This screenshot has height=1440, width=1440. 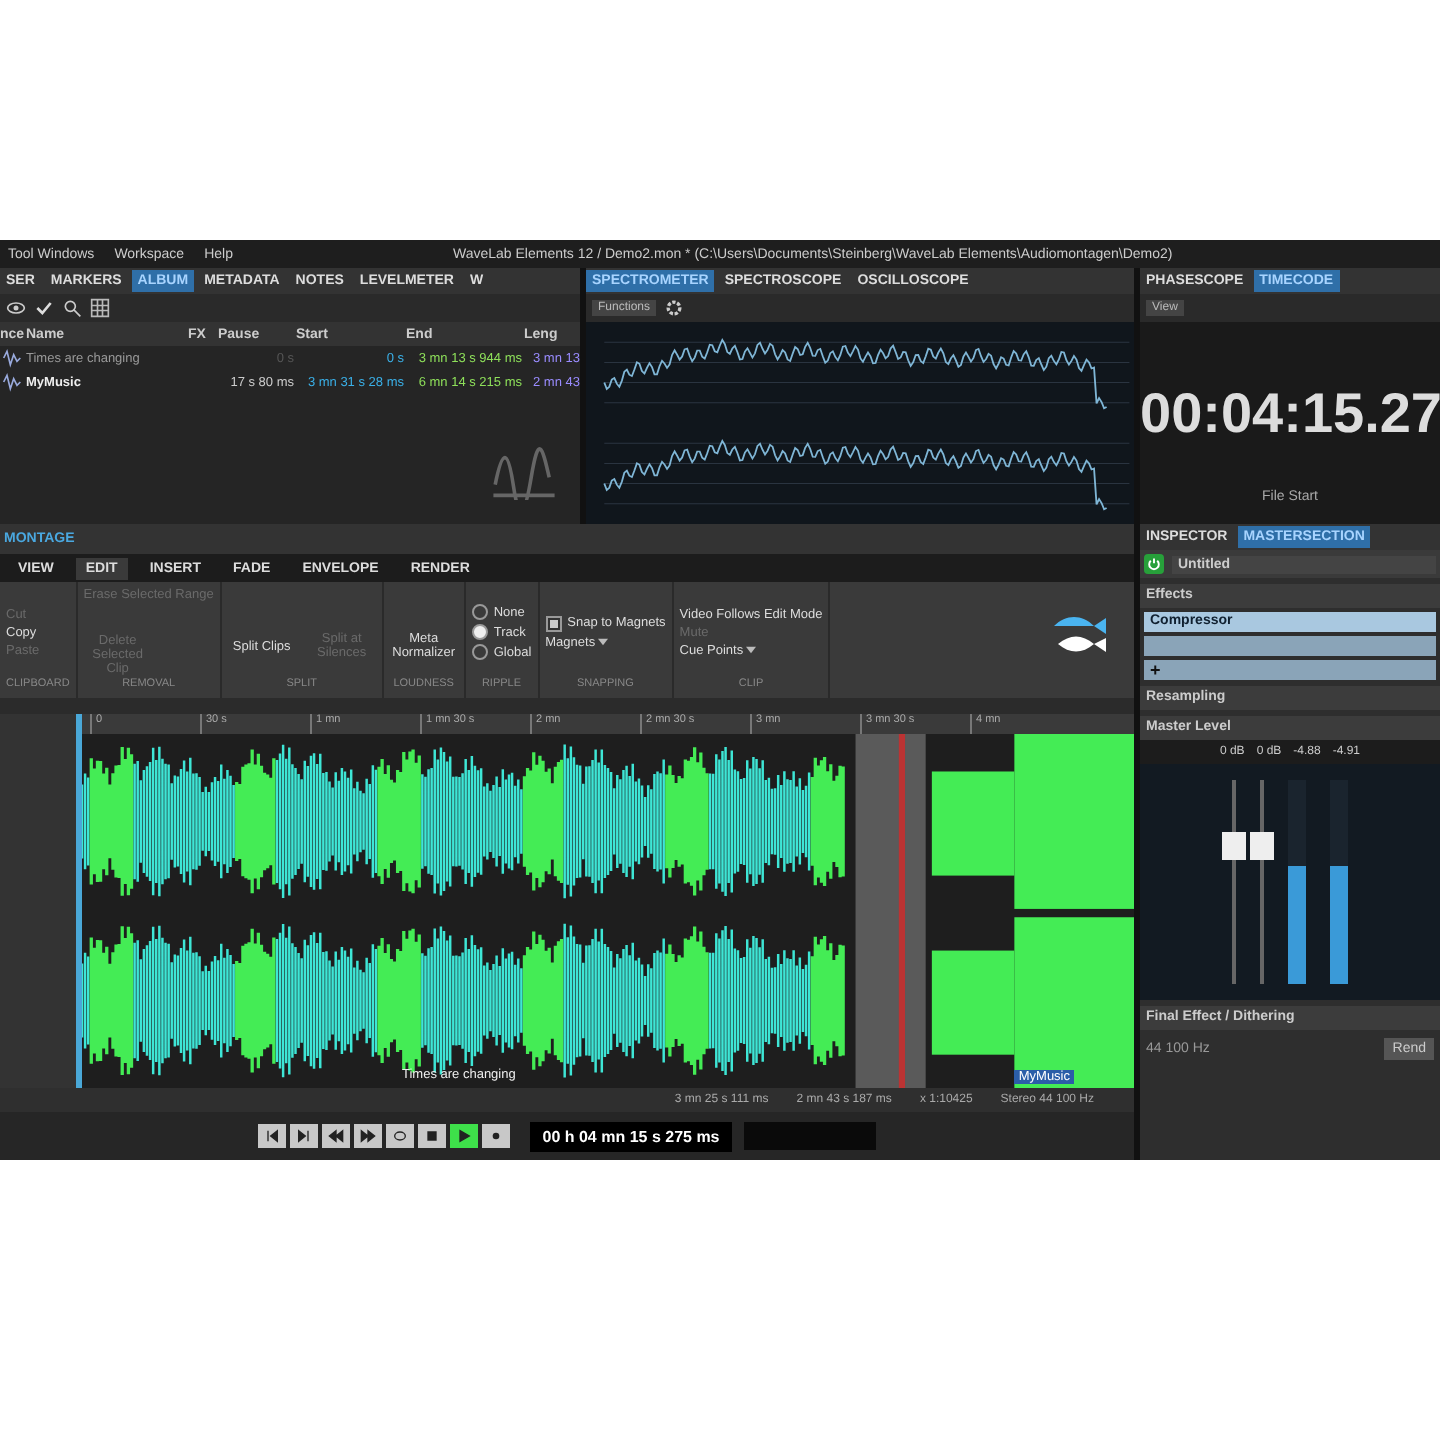 What do you see at coordinates (72, 308) in the screenshot?
I see `search-icon` at bounding box center [72, 308].